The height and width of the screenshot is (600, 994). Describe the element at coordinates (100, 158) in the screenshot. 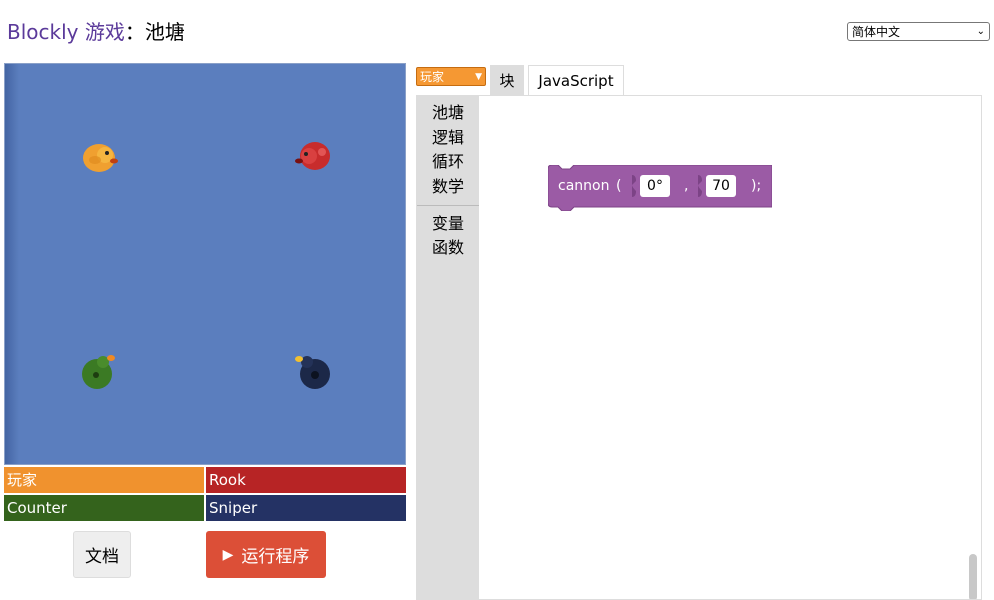

I see `player-duck-icon` at that location.